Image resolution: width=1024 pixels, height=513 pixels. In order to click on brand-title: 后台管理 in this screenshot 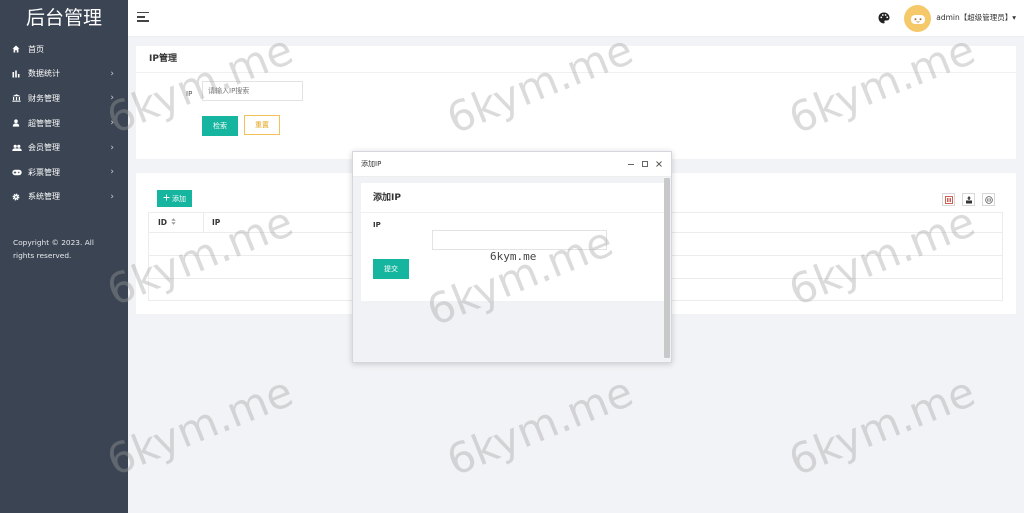, I will do `click(63, 18)`.